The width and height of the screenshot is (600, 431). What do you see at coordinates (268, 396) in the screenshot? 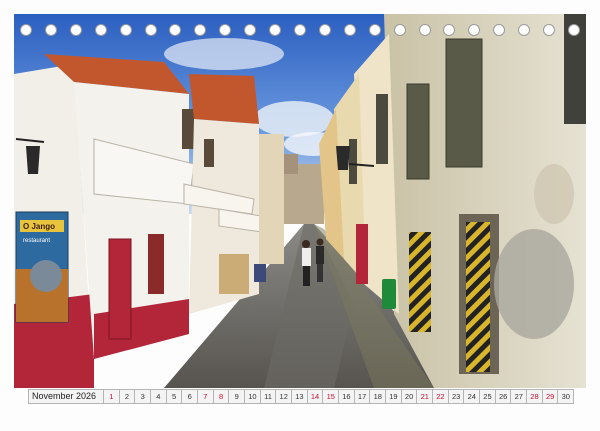
I see `day-cell: 11` at bounding box center [268, 396].